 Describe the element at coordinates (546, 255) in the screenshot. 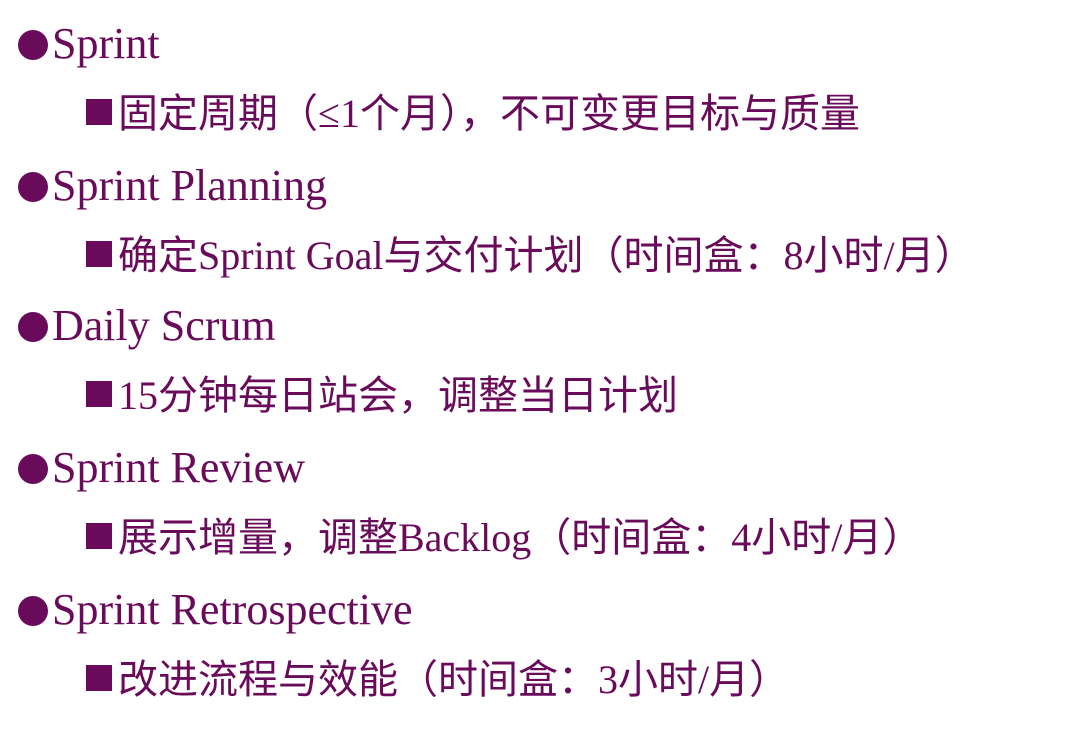

I see `sub-bullet-text: 确定Sprint Goal与交付计划（时间盒：8小时/月）` at that location.